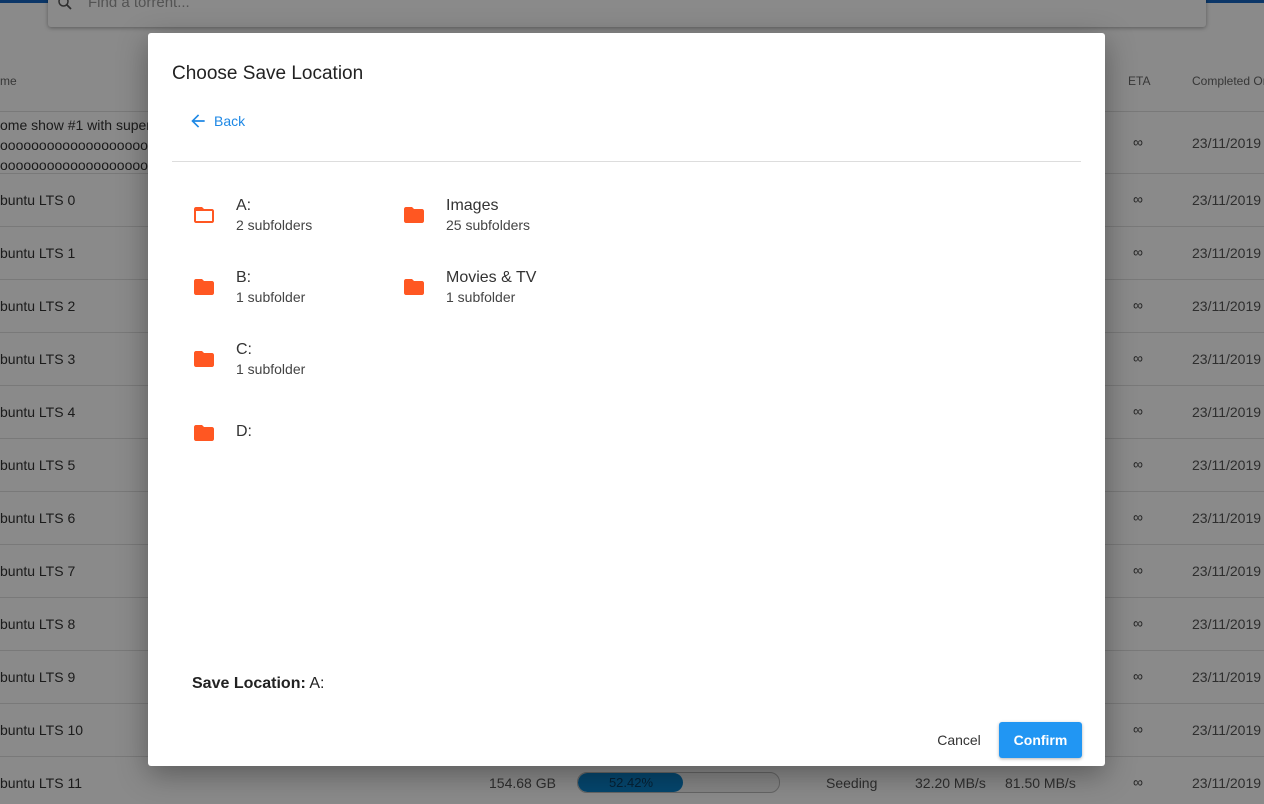 This screenshot has height=804, width=1264. What do you see at coordinates (959, 740) in the screenshot?
I see `cancel-button: Cancel` at bounding box center [959, 740].